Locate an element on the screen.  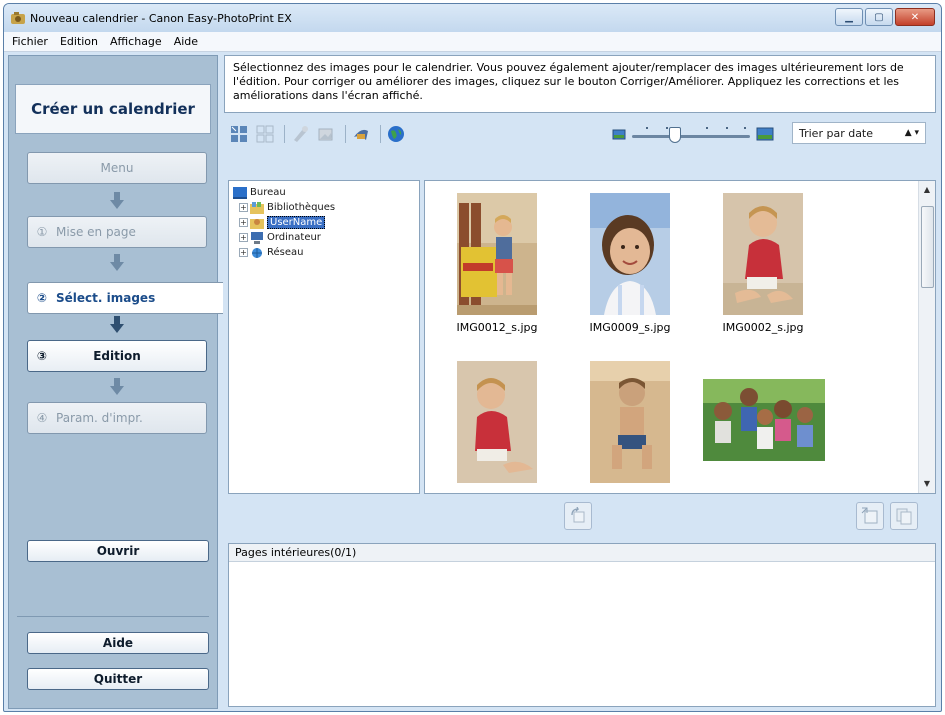
maximize-button: ▢ is located at coordinates (879, 17).